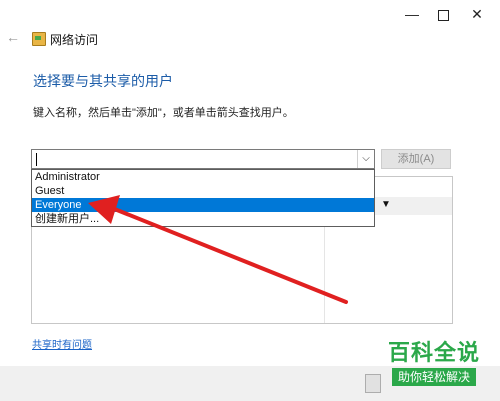 The image size is (500, 401). What do you see at coordinates (229, 255) in the screenshot?
I see `annotation-arrow-shaft` at bounding box center [229, 255].